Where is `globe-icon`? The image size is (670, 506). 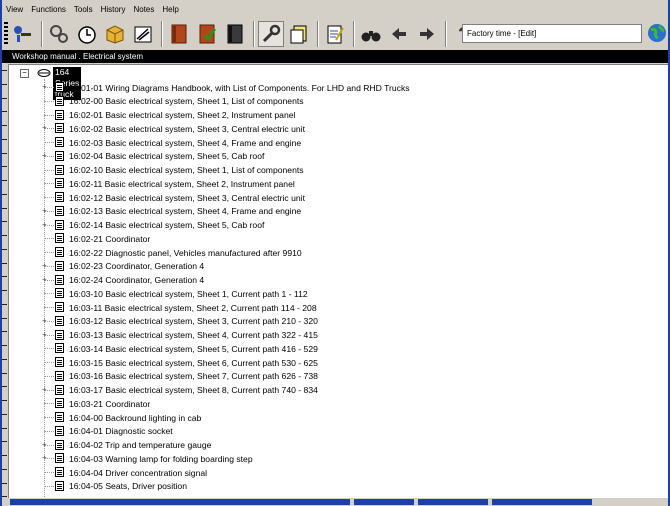 globe-icon is located at coordinates (657, 34).